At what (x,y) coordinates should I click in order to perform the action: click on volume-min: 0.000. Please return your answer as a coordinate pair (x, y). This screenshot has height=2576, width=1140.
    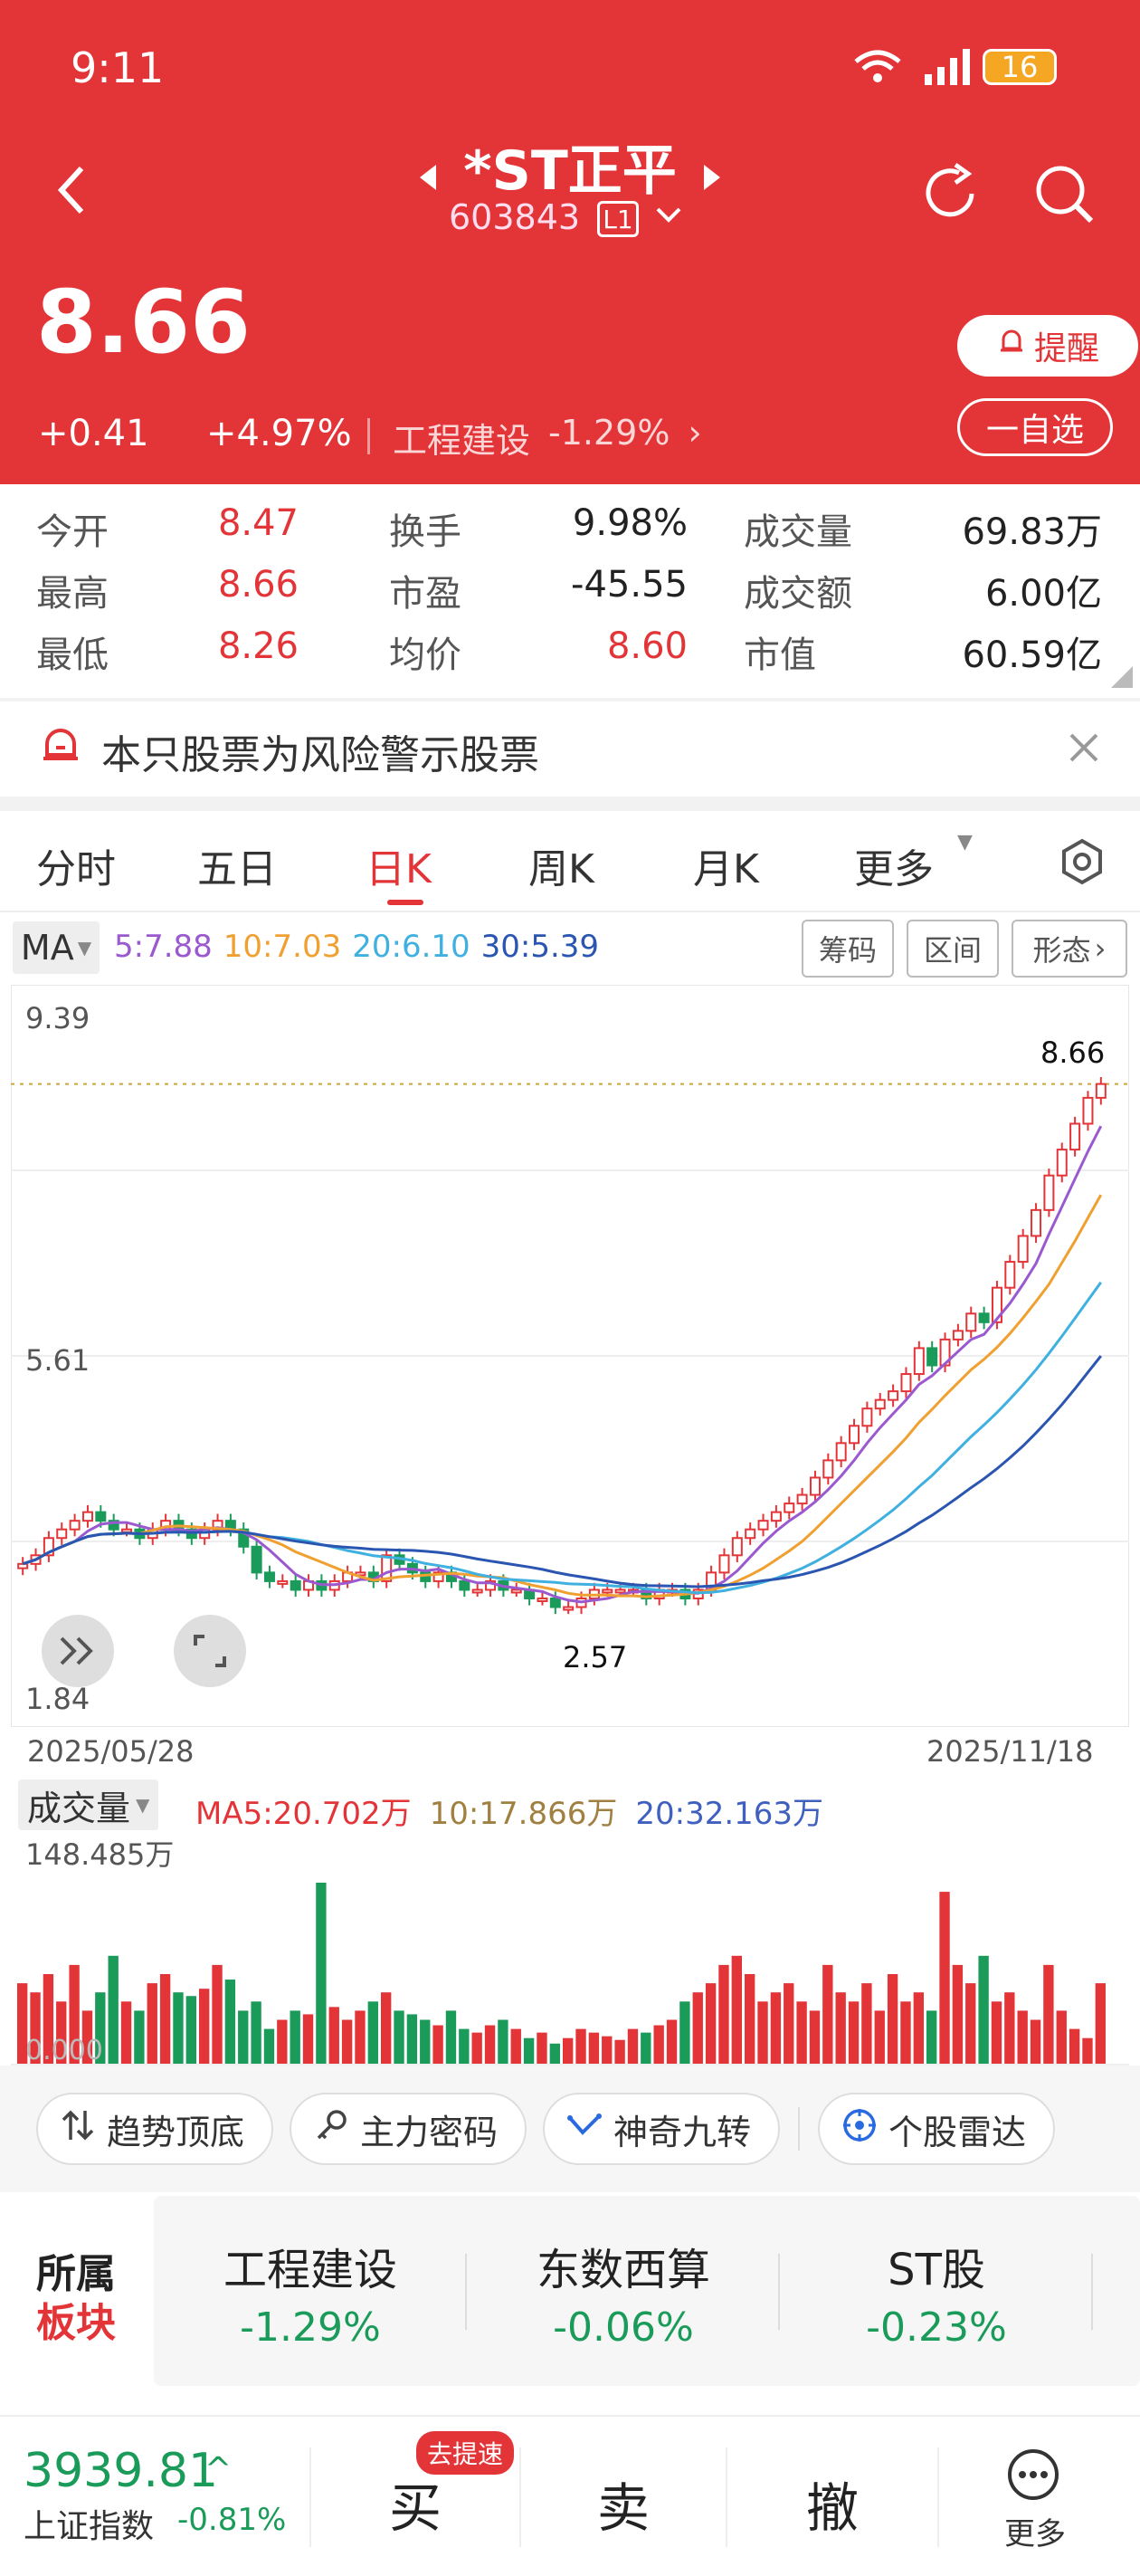
    Looking at the image, I should click on (64, 2050).